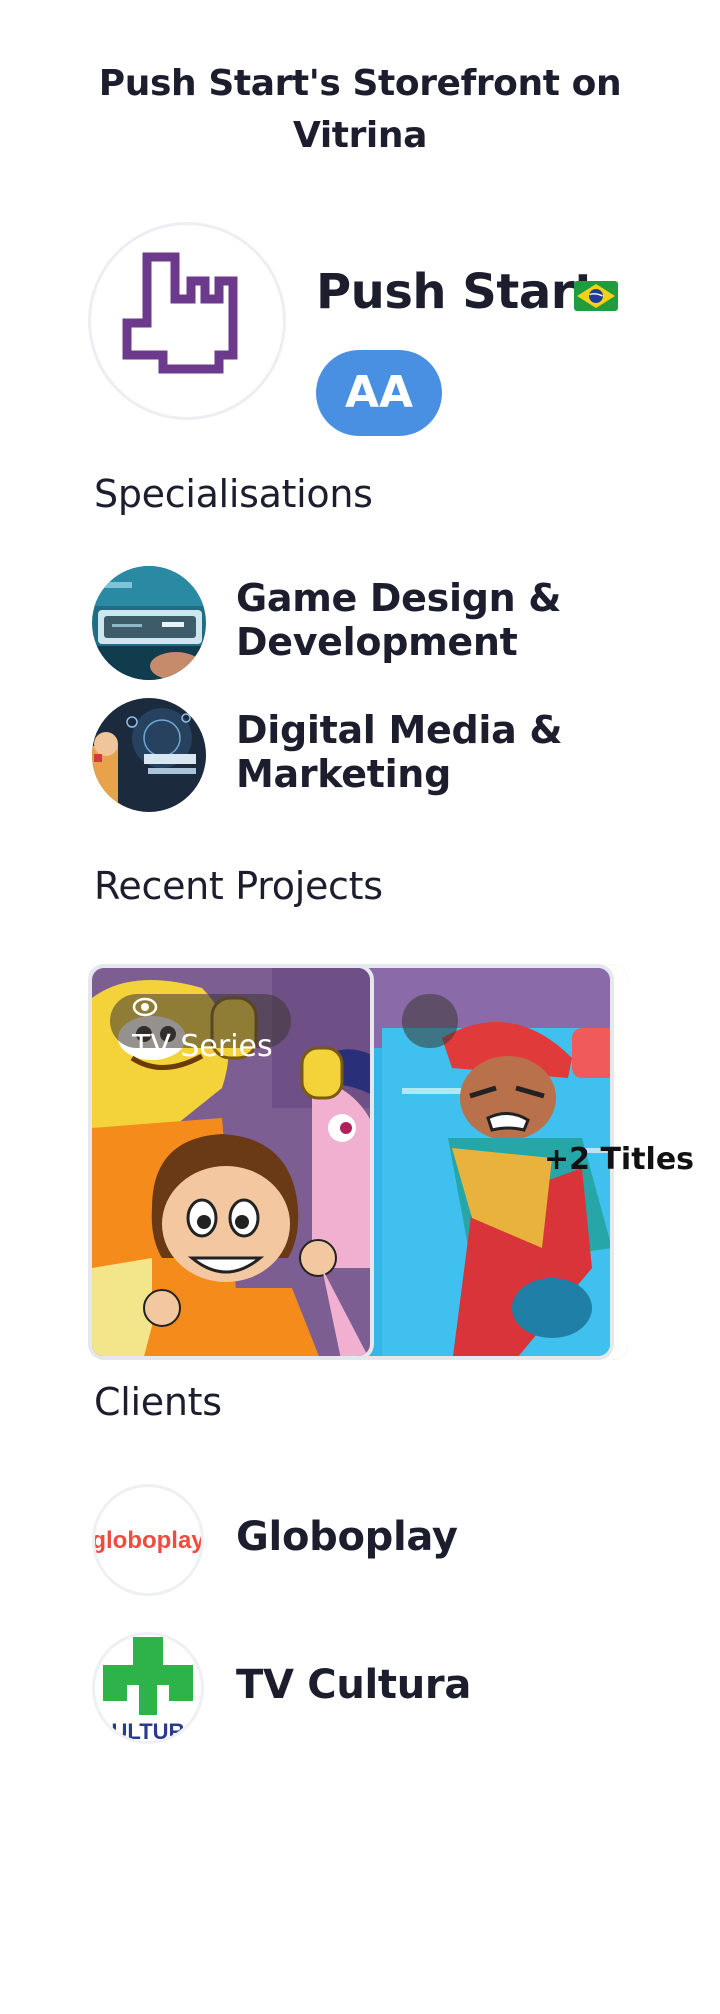 The height and width of the screenshot is (2014, 720). Describe the element at coordinates (360, 110) in the screenshot. I see `page-title: Push Start's Storefront on Vitrina` at that location.